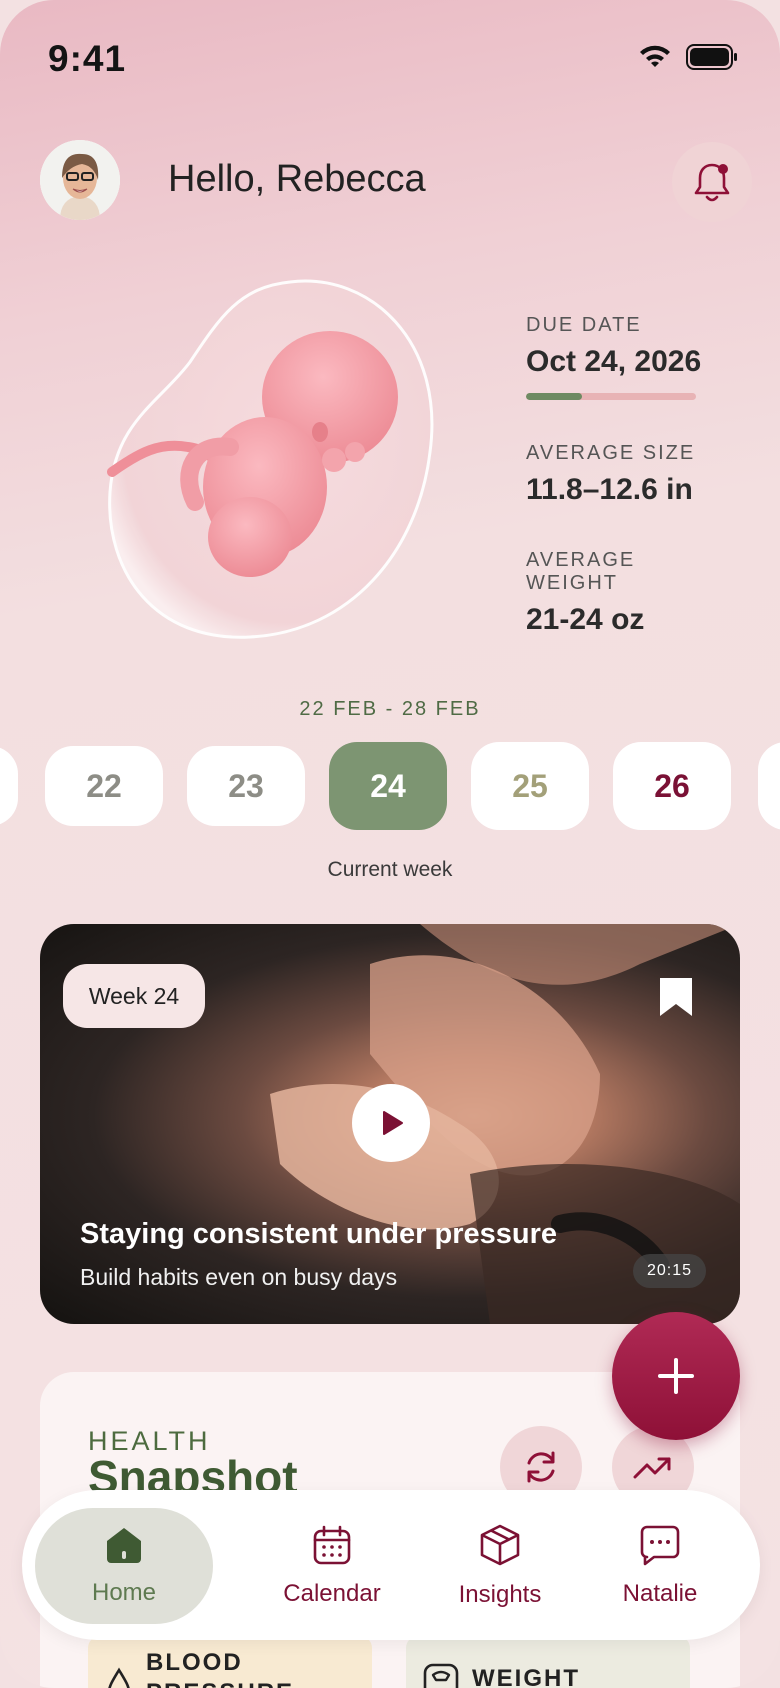  What do you see at coordinates (332, 1566) in the screenshot?
I see `nav-calendar: Calendar` at bounding box center [332, 1566].